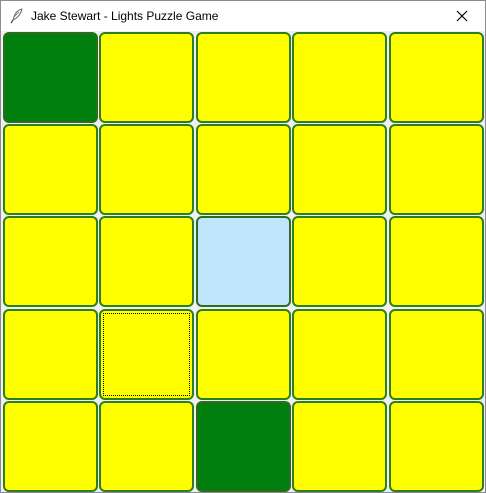 Image resolution: width=486 pixels, height=493 pixels. I want to click on light-cell-r3-c3-hover, so click(243, 261).